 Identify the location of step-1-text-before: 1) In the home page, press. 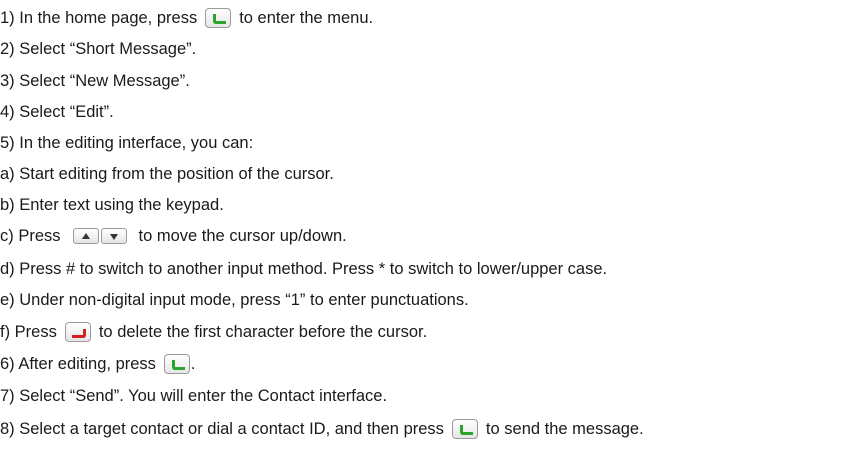
(99, 18).